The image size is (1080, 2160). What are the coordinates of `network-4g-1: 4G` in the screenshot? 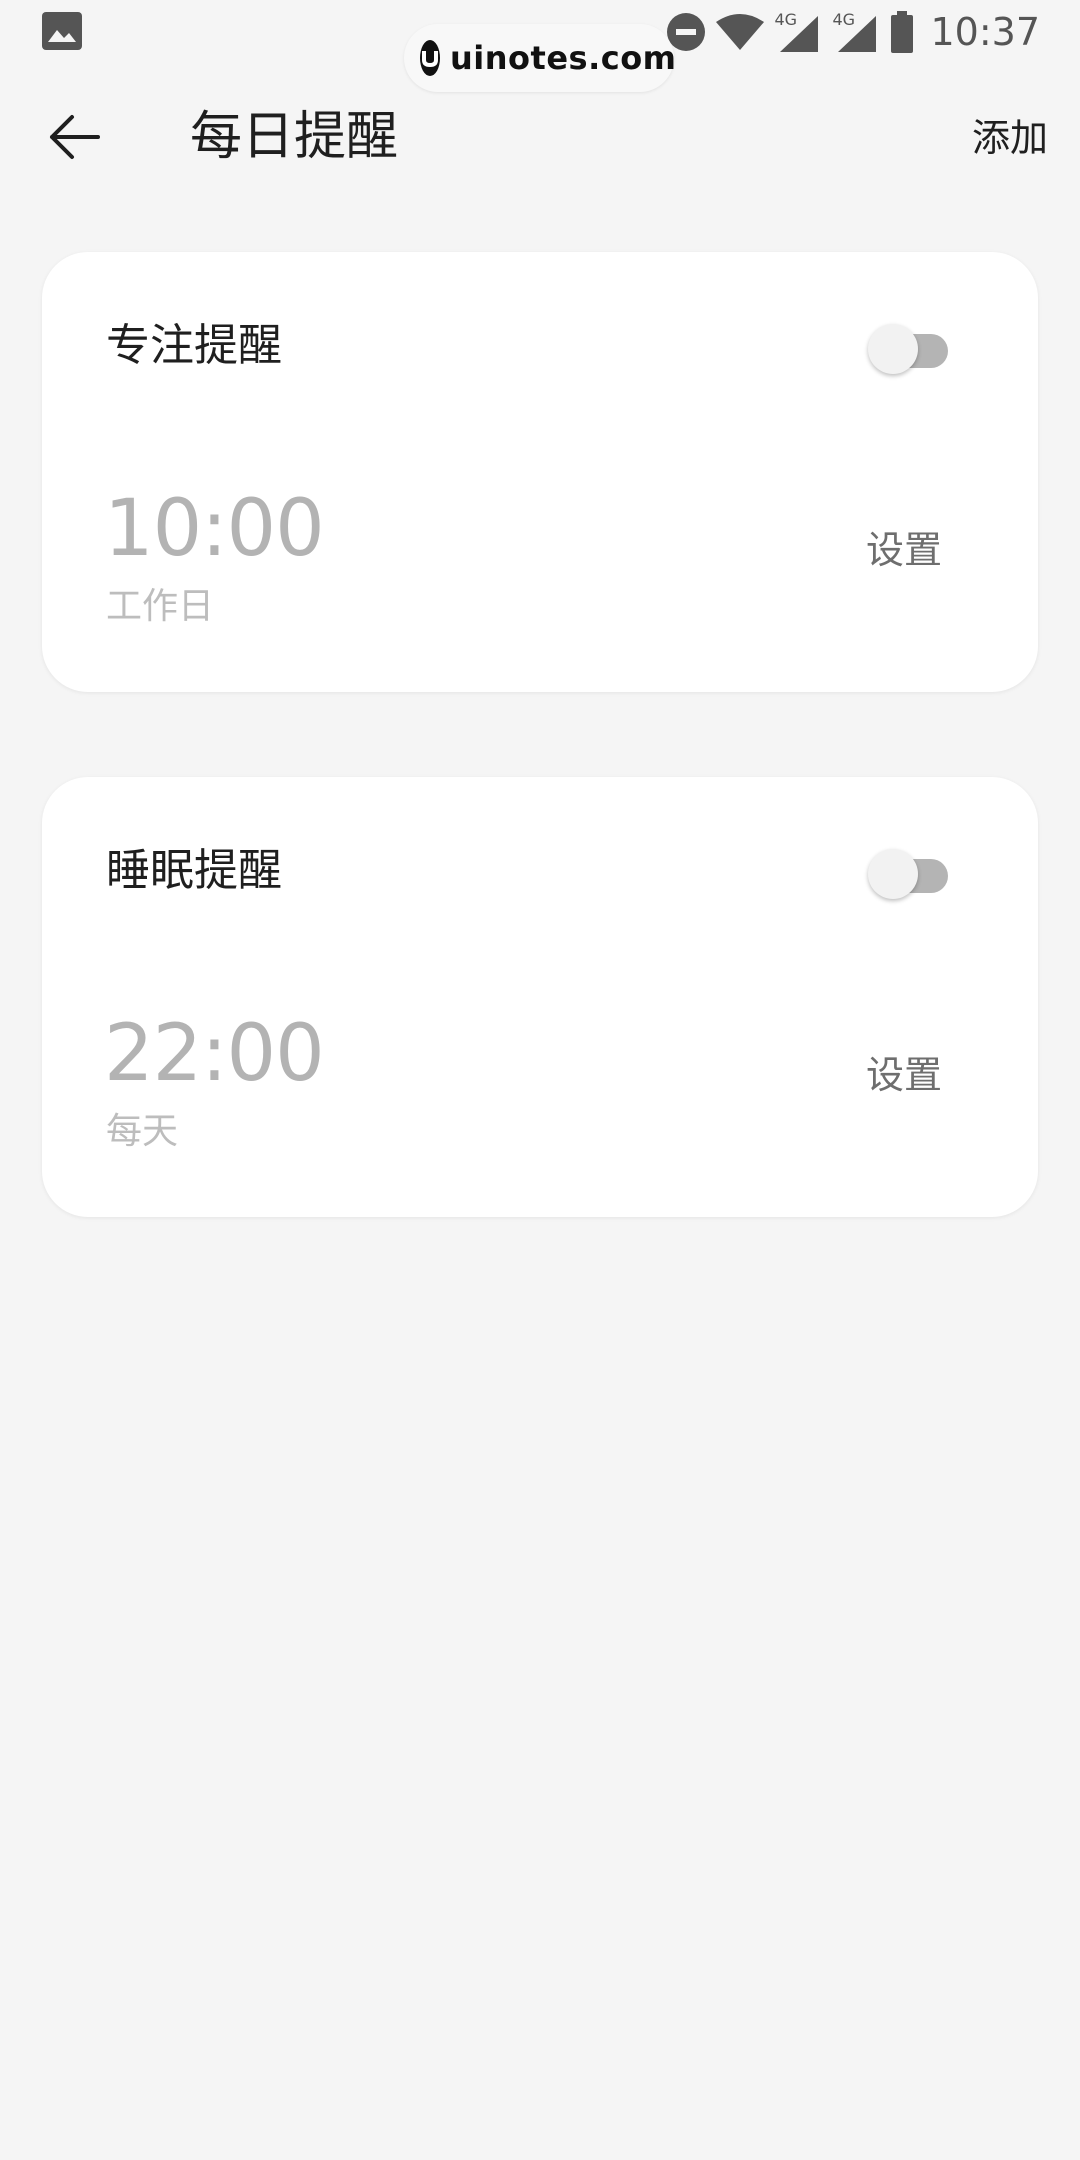 It's located at (798, 32).